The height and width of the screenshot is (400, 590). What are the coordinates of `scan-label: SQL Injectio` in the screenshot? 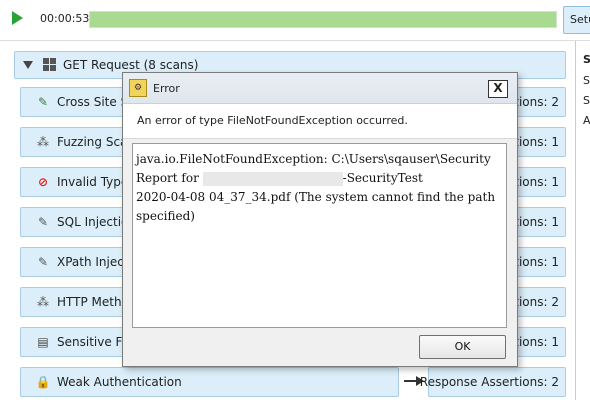 It's located at (93, 222).